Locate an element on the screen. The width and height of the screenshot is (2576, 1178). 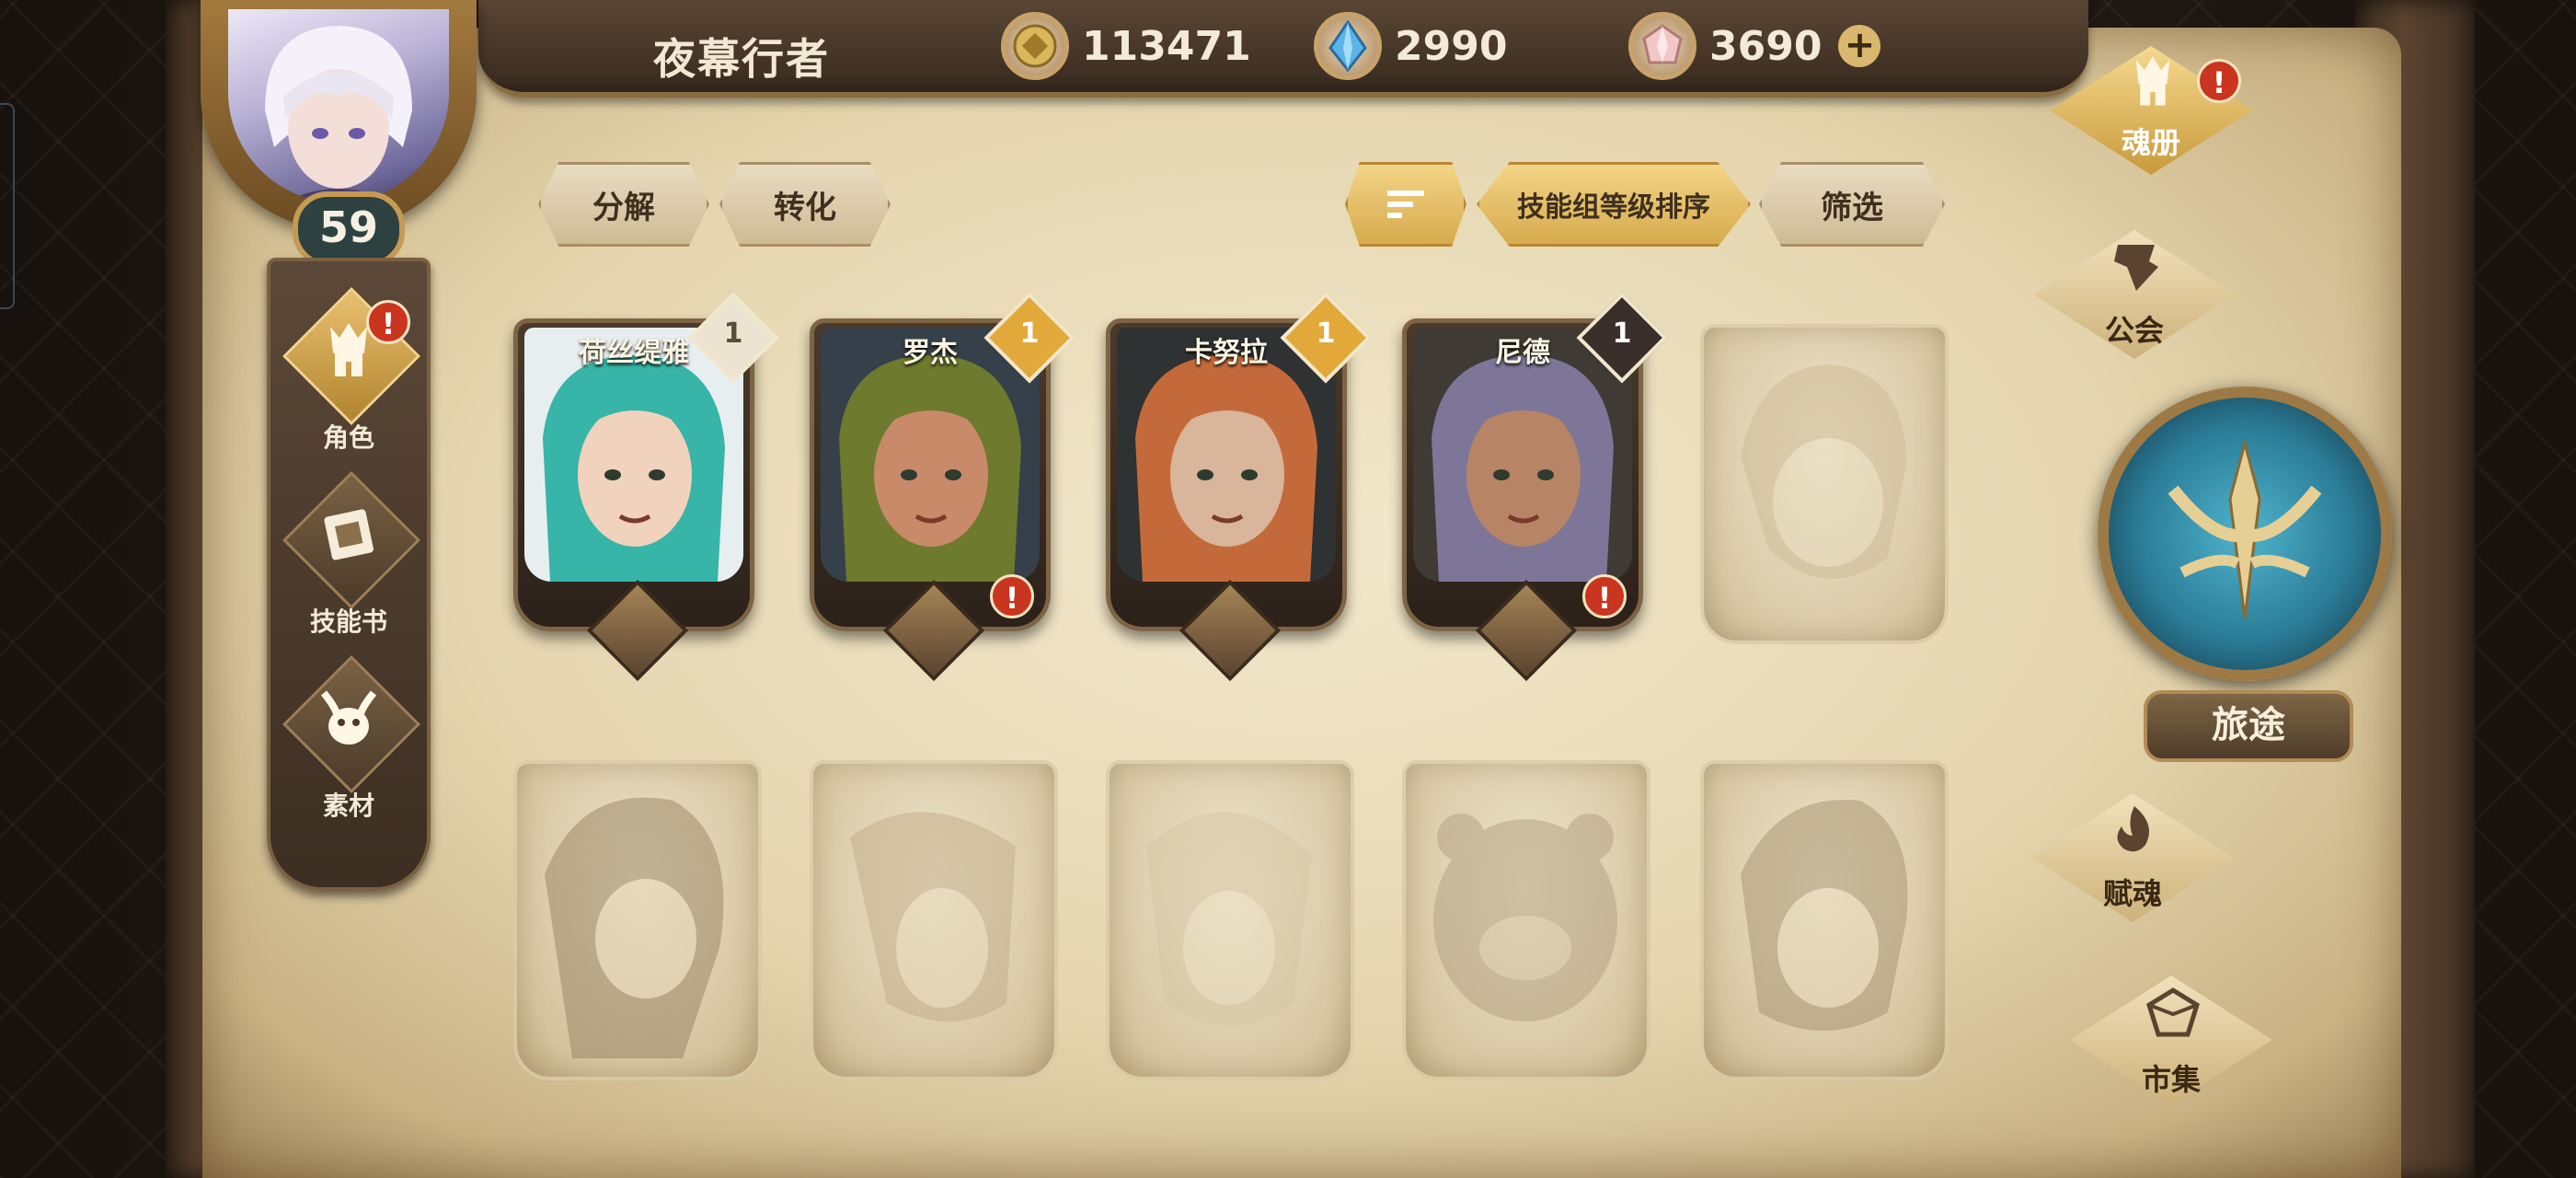
convert-button: 转化 is located at coordinates (805, 204).